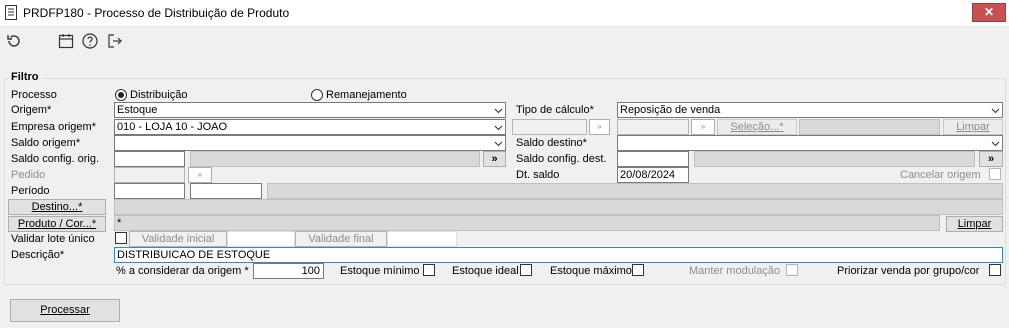  Describe the element at coordinates (46, 143) in the screenshot. I see `saldo-origem-label: Saldo origem*` at that location.